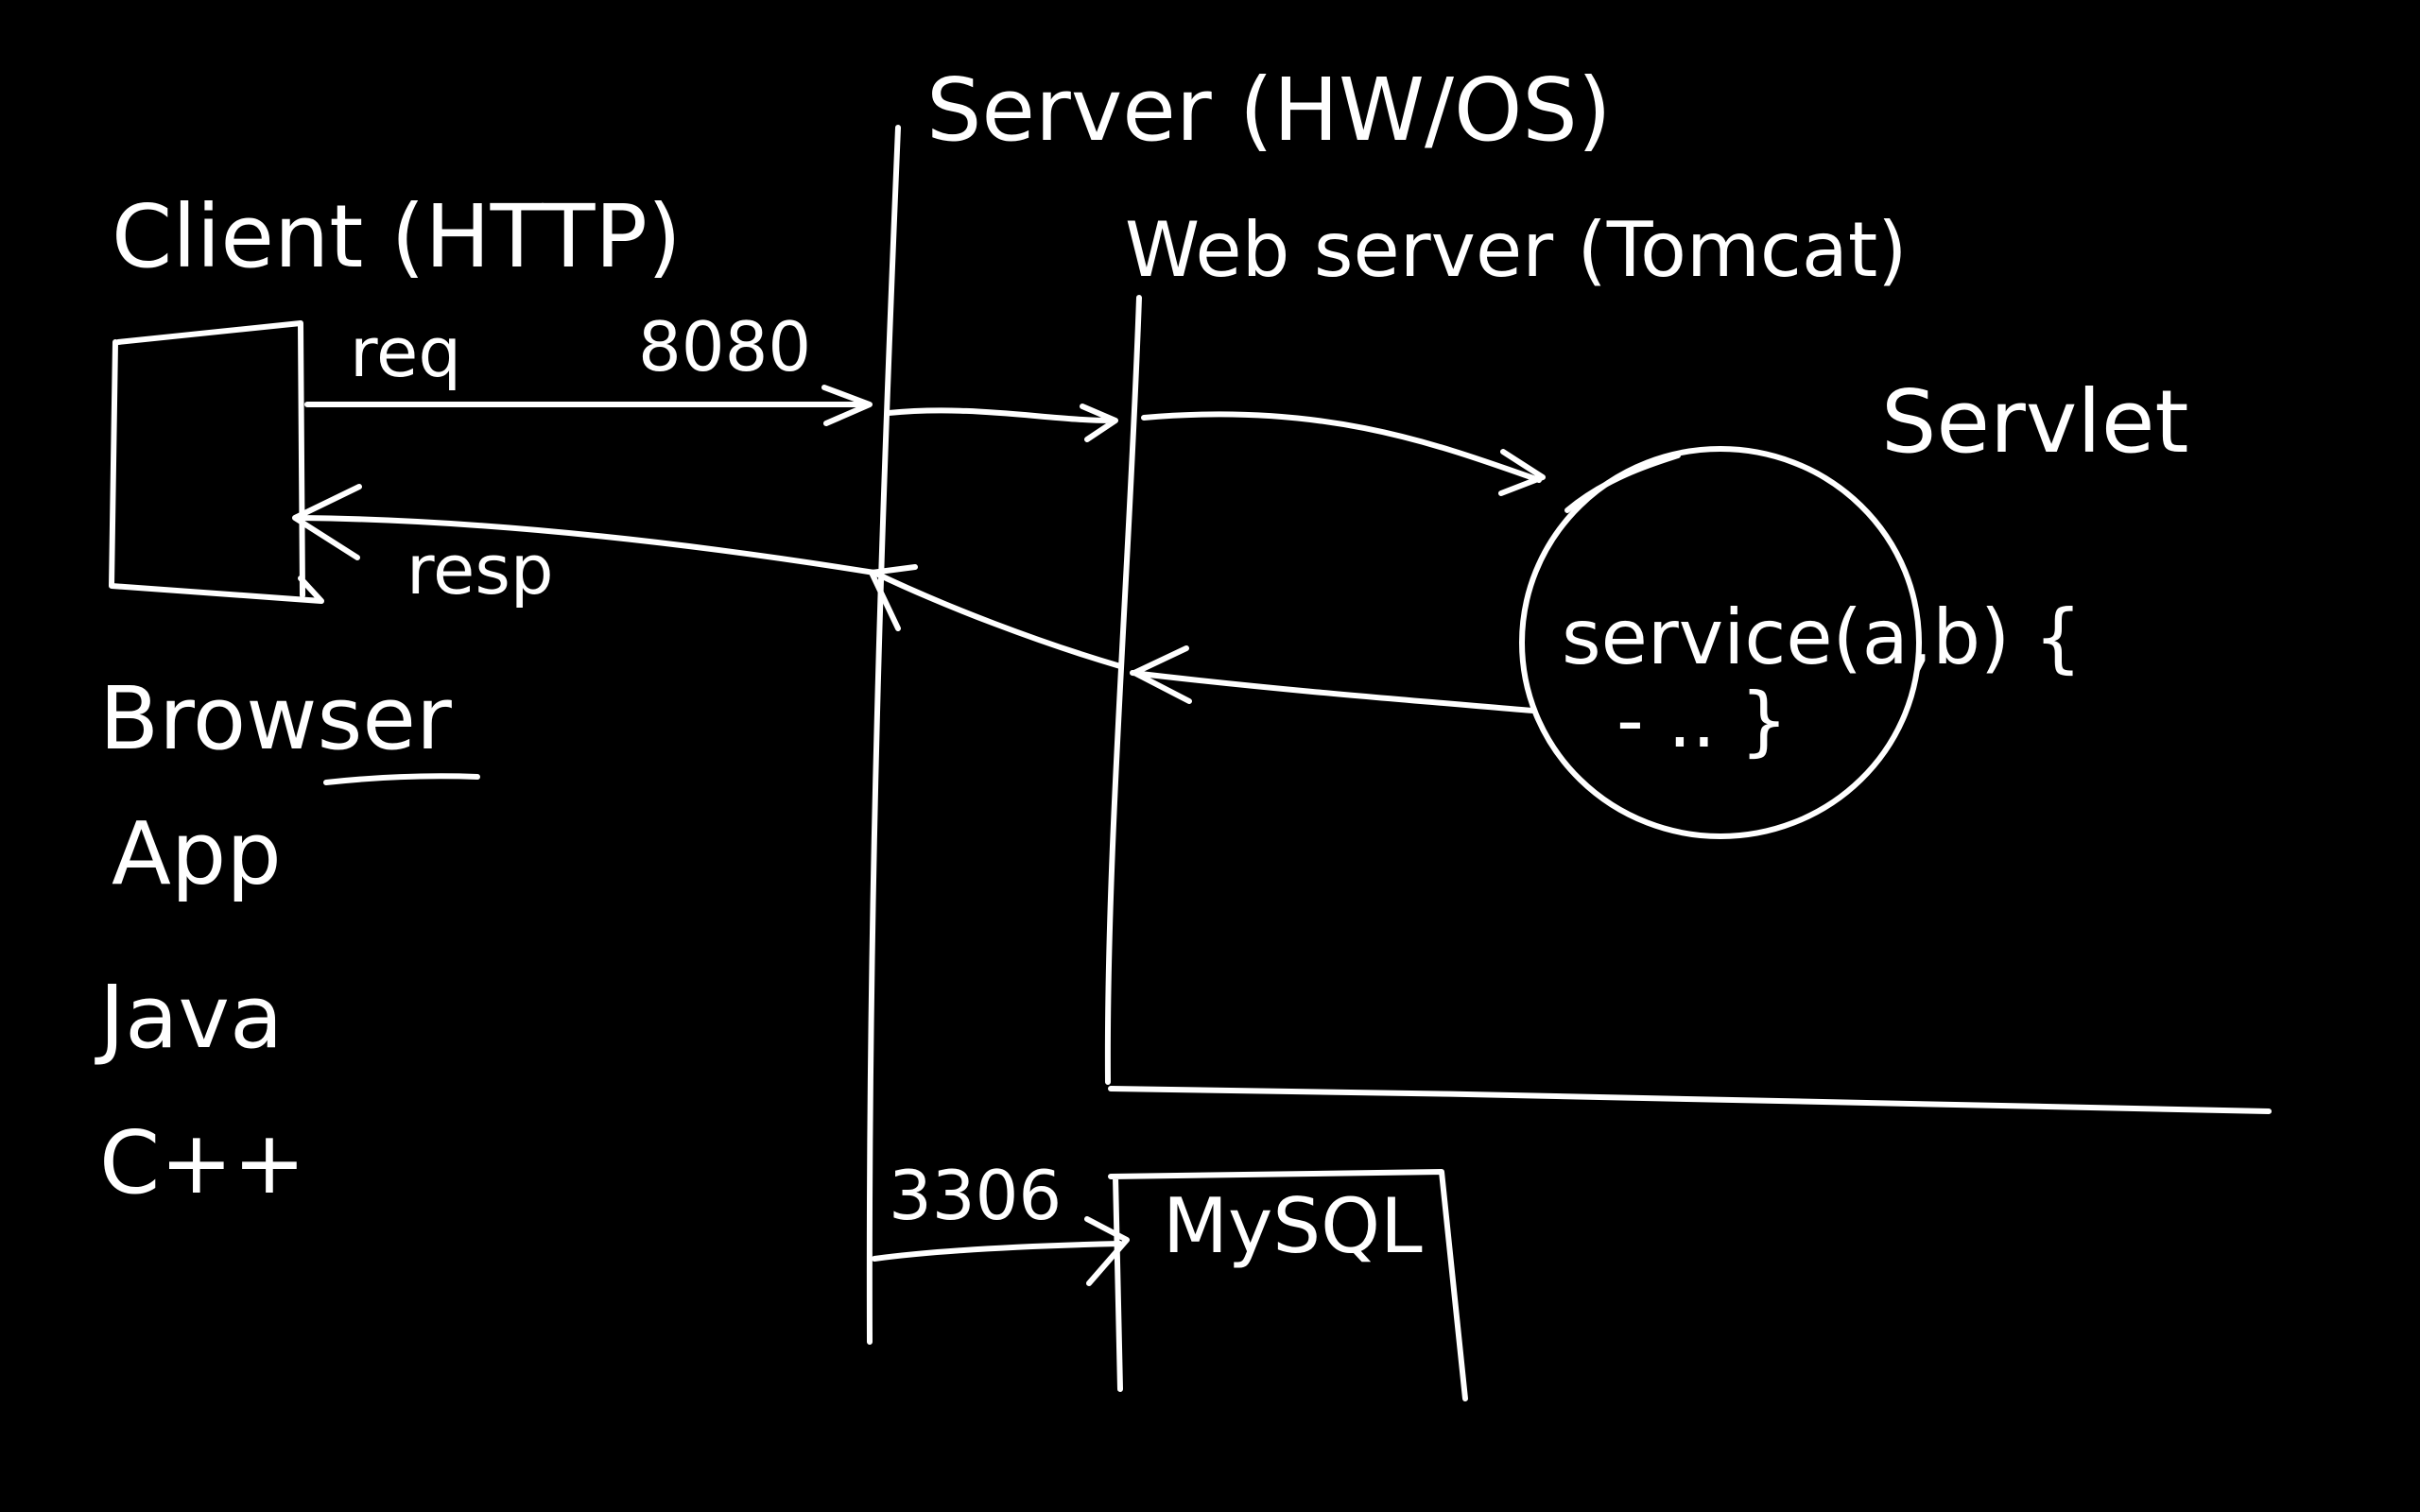 The image size is (2420, 1512). I want to click on response-arrow-server-to-client, so click(584, 530).